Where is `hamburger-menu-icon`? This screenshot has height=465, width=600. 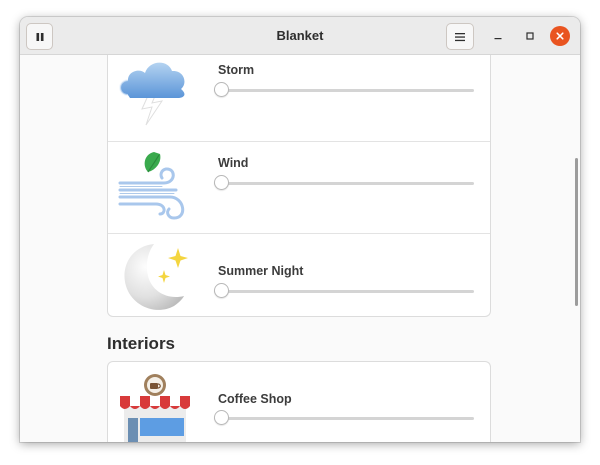 hamburger-menu-icon is located at coordinates (460, 36).